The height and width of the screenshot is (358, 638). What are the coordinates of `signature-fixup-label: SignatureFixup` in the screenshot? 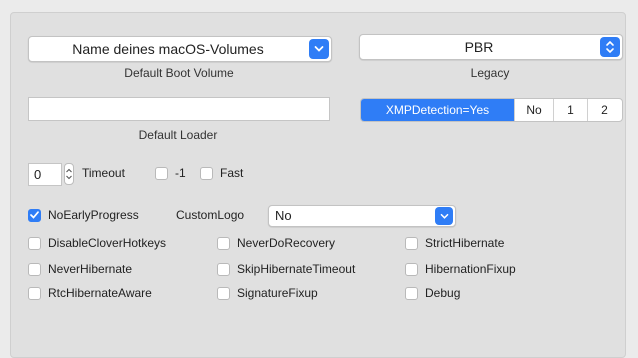 It's located at (277, 293).